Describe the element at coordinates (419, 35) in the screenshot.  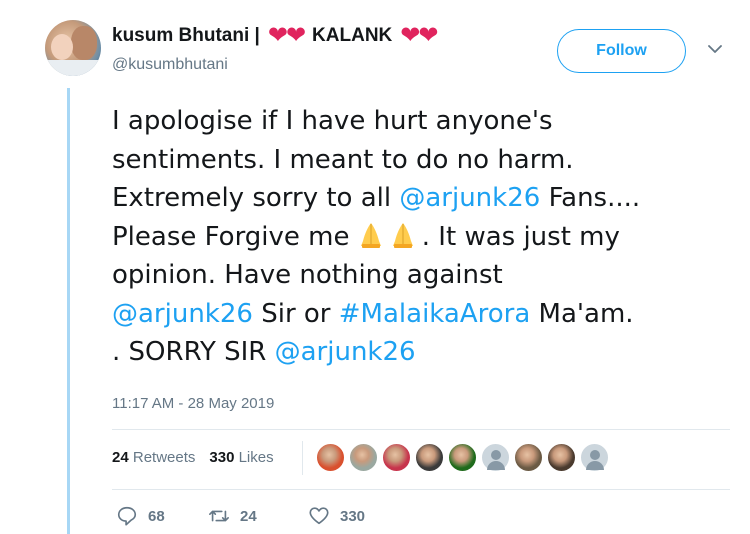
I see `hearts-icon-right: ❤❤` at that location.